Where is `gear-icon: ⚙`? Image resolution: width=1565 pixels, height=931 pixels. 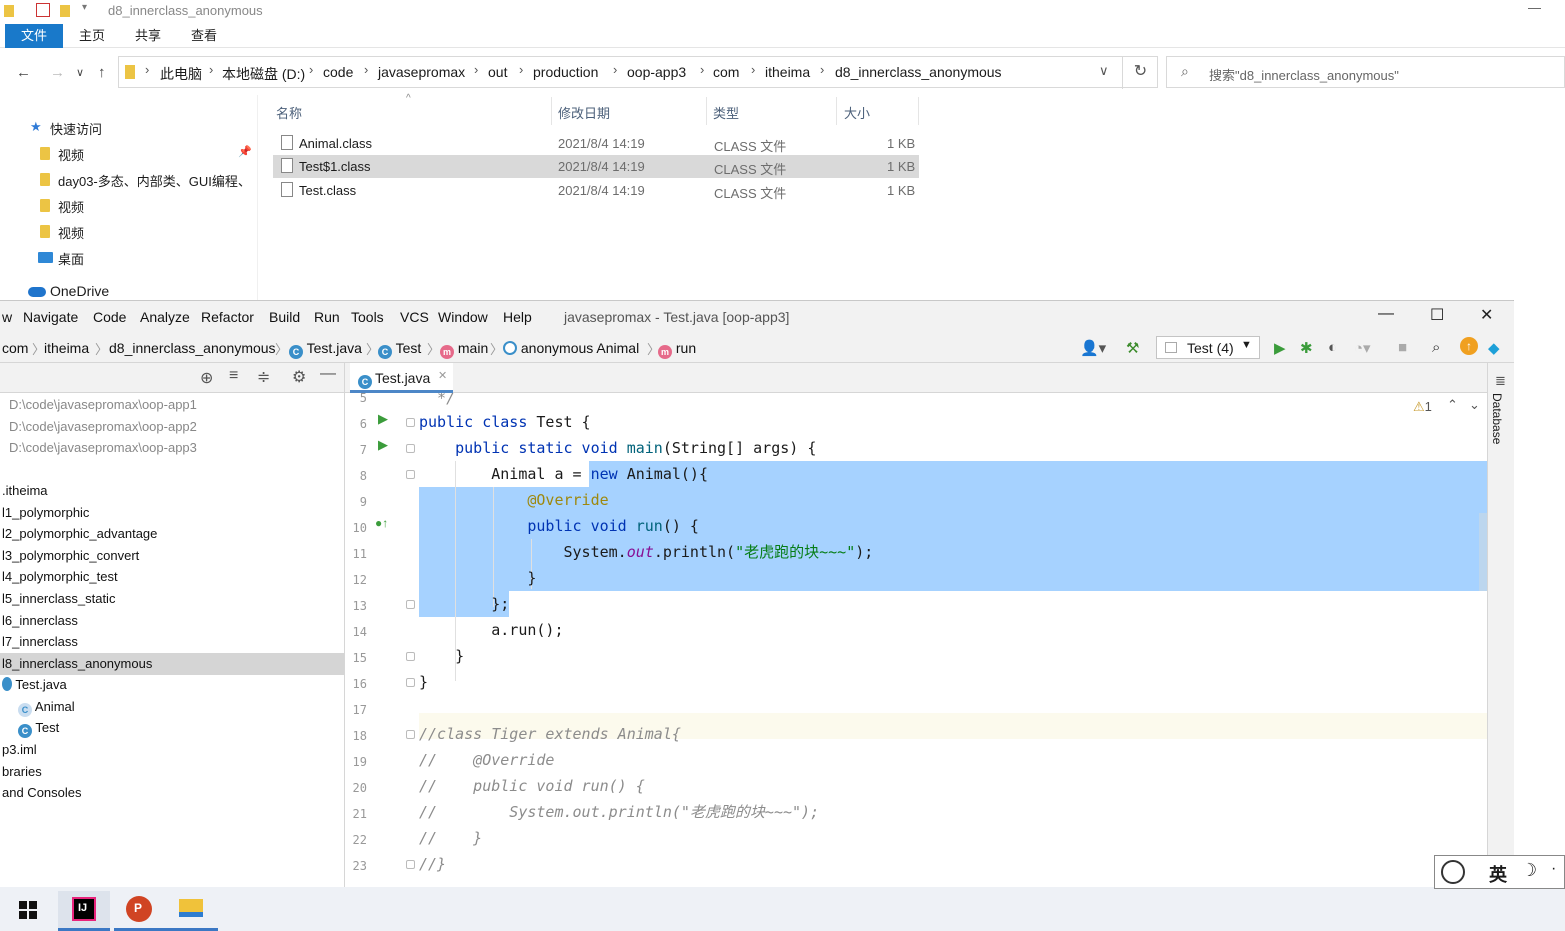
gear-icon: ⚙ is located at coordinates (299, 377).